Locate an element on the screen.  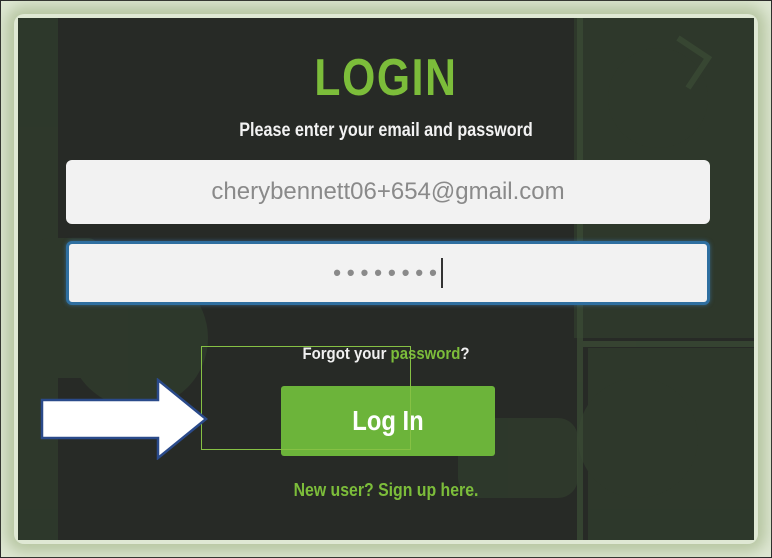
highlight-box is located at coordinates (306, 398).